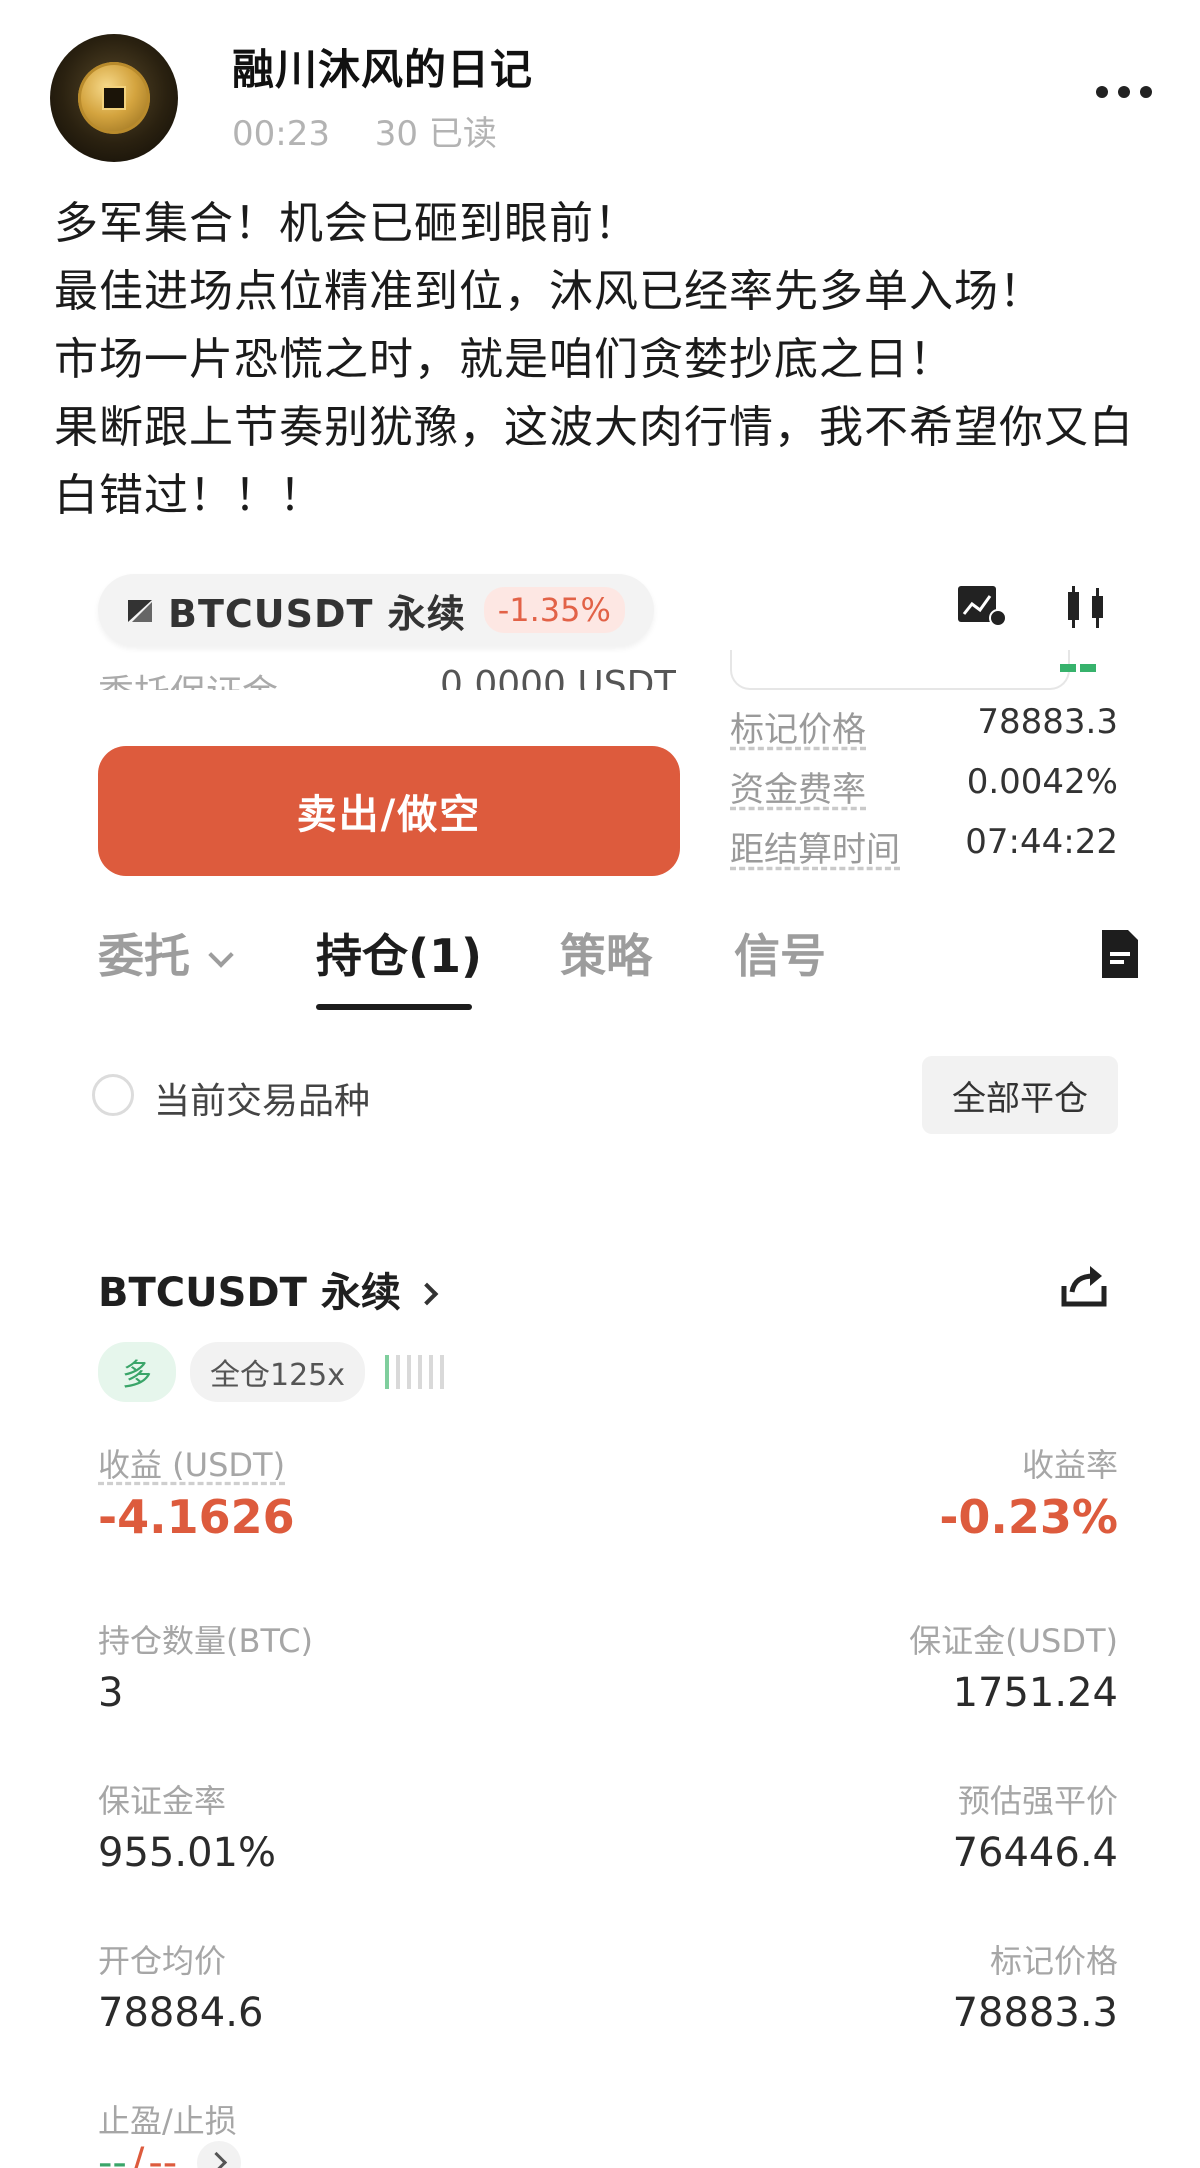 Image resolution: width=1200 pixels, height=2168 pixels. What do you see at coordinates (605, 1096) in the screenshot?
I see `symbol-filter-row: 当前交易品种 全部平仓` at bounding box center [605, 1096].